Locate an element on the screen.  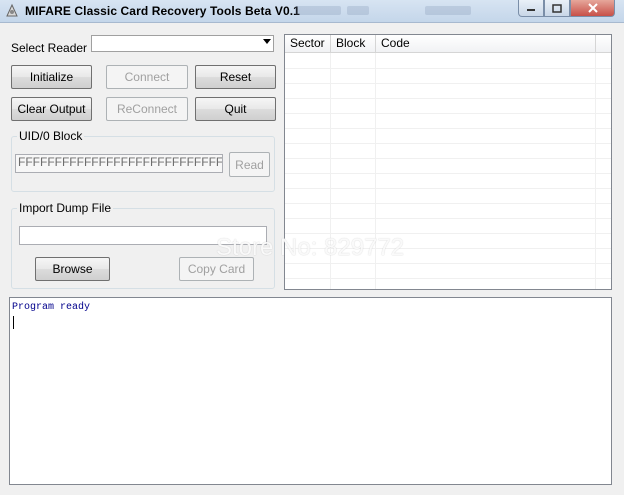
uid-block-title: UID/0 Block is located at coordinates (51, 136).